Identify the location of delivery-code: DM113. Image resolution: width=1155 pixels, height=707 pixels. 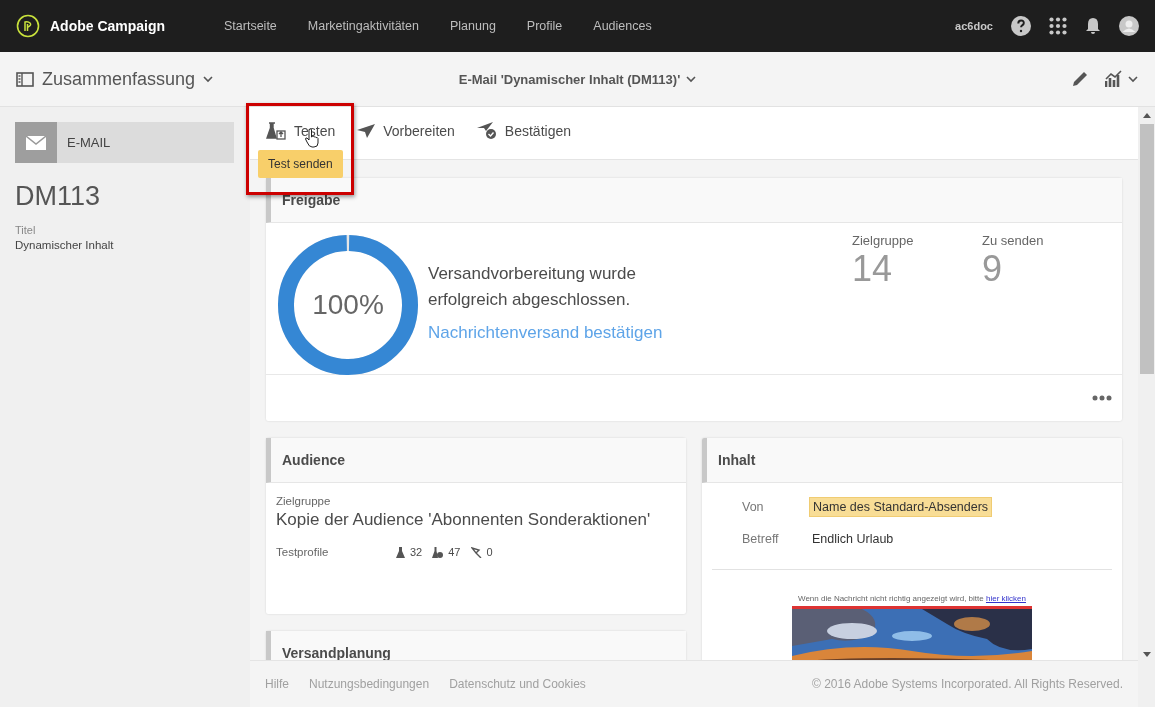
(58, 196).